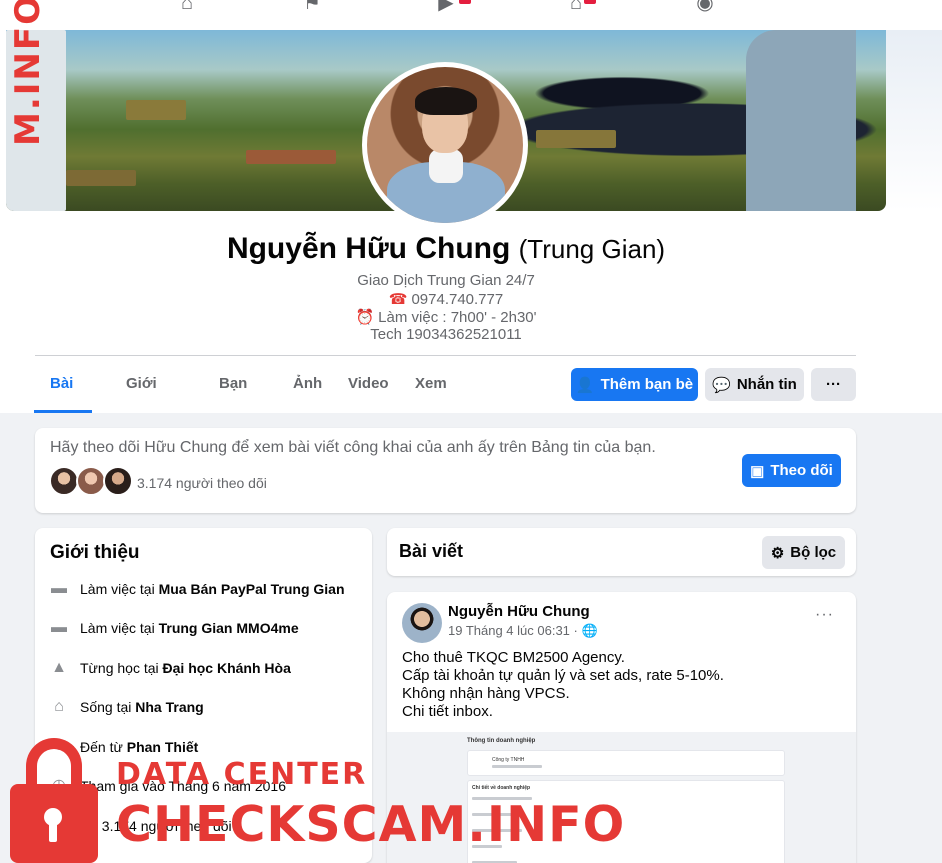 The image size is (942, 863). I want to click on bio-line: Giao Dịch Trung Gian 24/7, so click(446, 280).